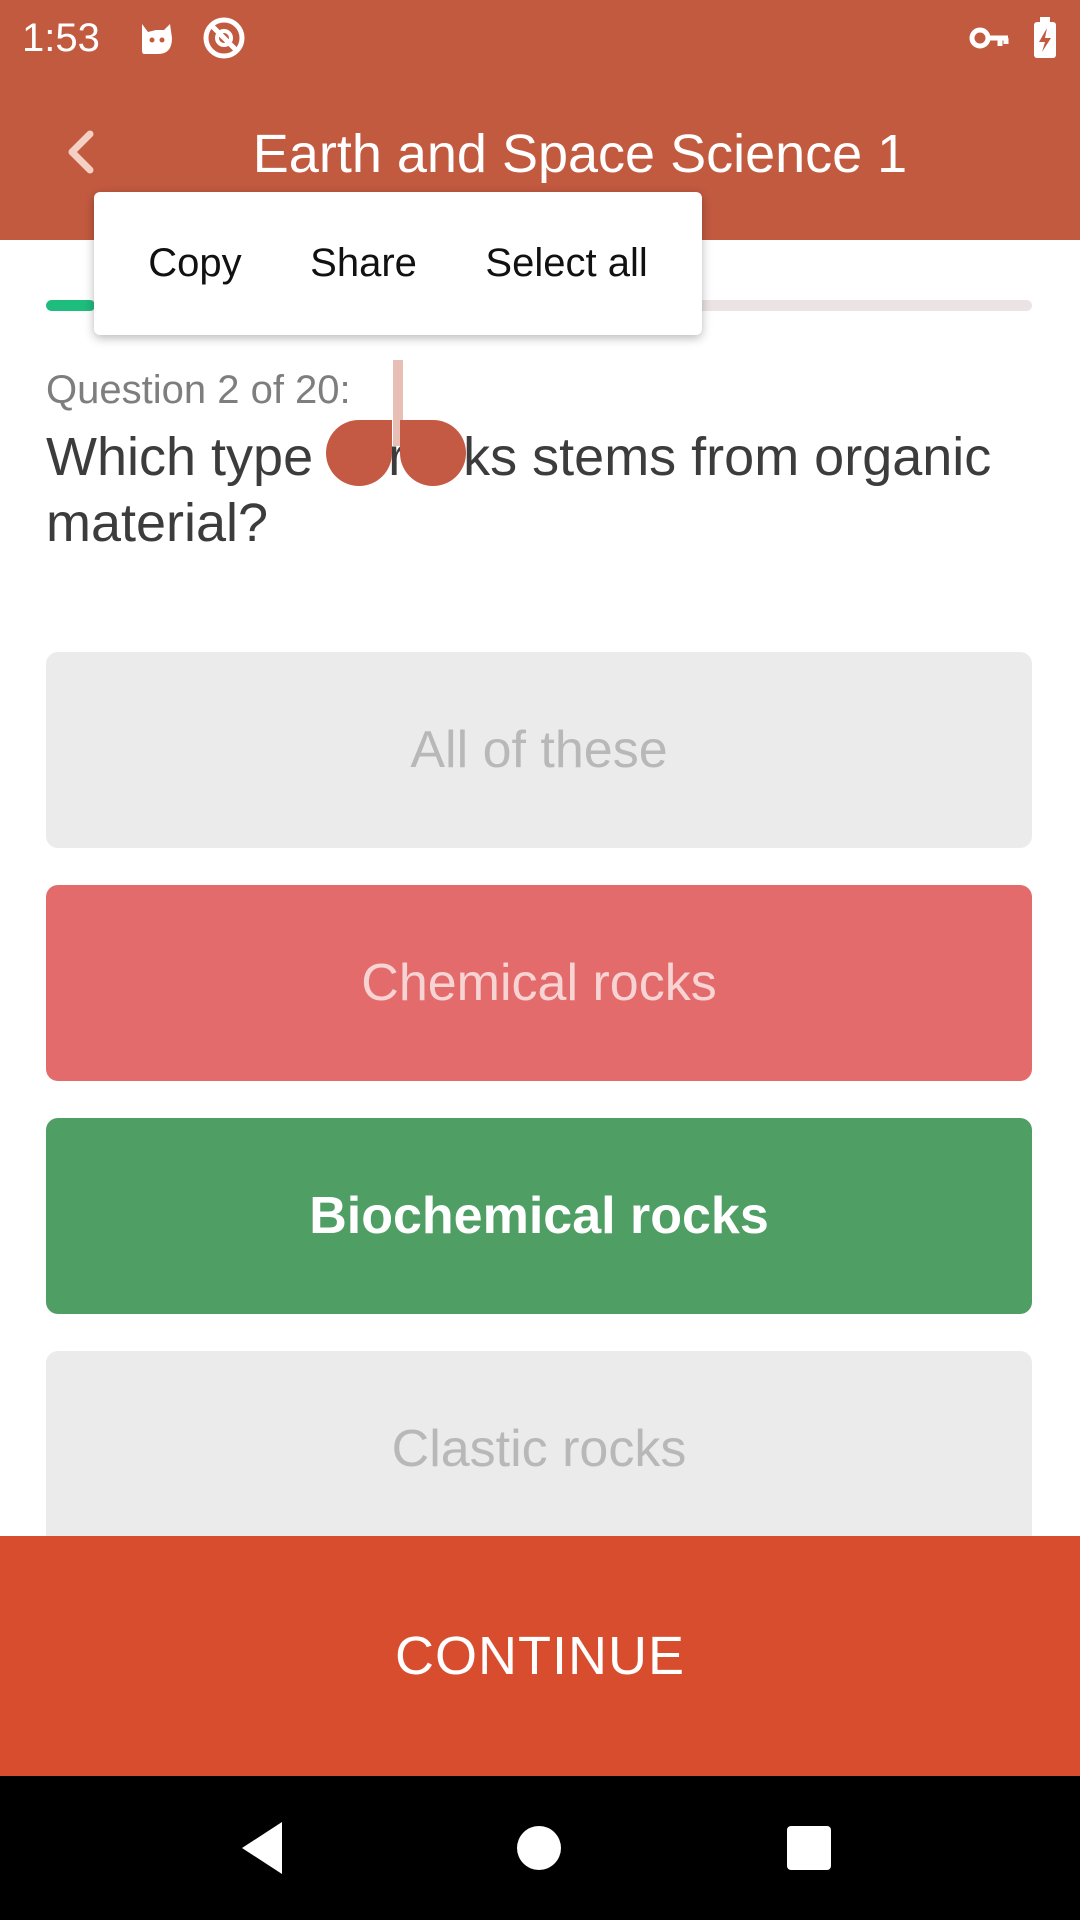 Image resolution: width=1080 pixels, height=1920 pixels. What do you see at coordinates (82, 152) in the screenshot?
I see `back-arrow-icon` at bounding box center [82, 152].